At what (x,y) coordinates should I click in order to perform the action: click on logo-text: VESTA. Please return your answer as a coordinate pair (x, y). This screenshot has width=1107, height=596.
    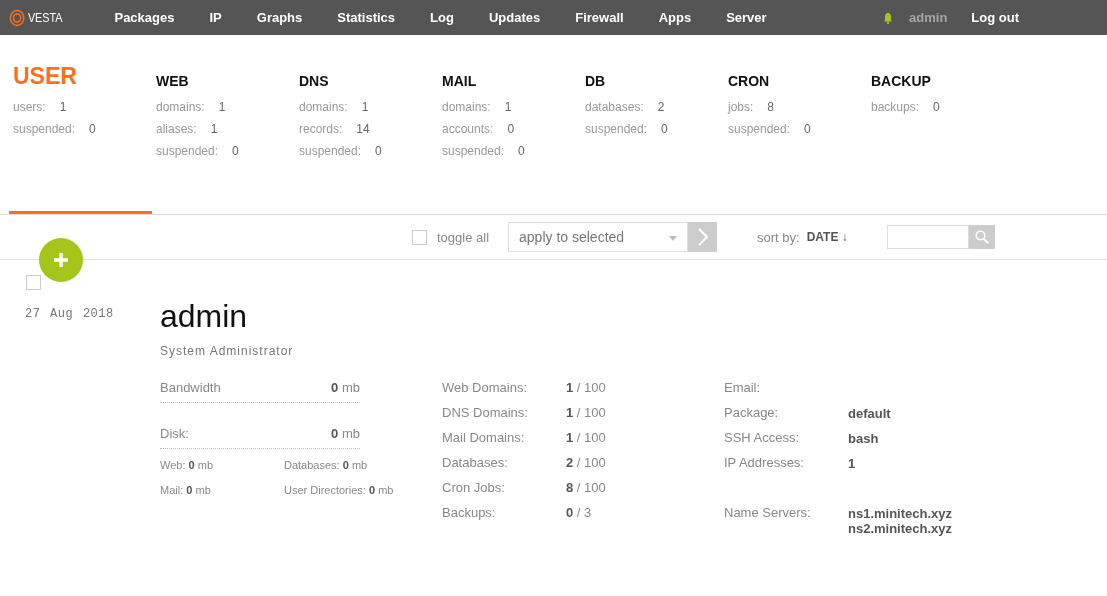
    Looking at the image, I should click on (45, 17).